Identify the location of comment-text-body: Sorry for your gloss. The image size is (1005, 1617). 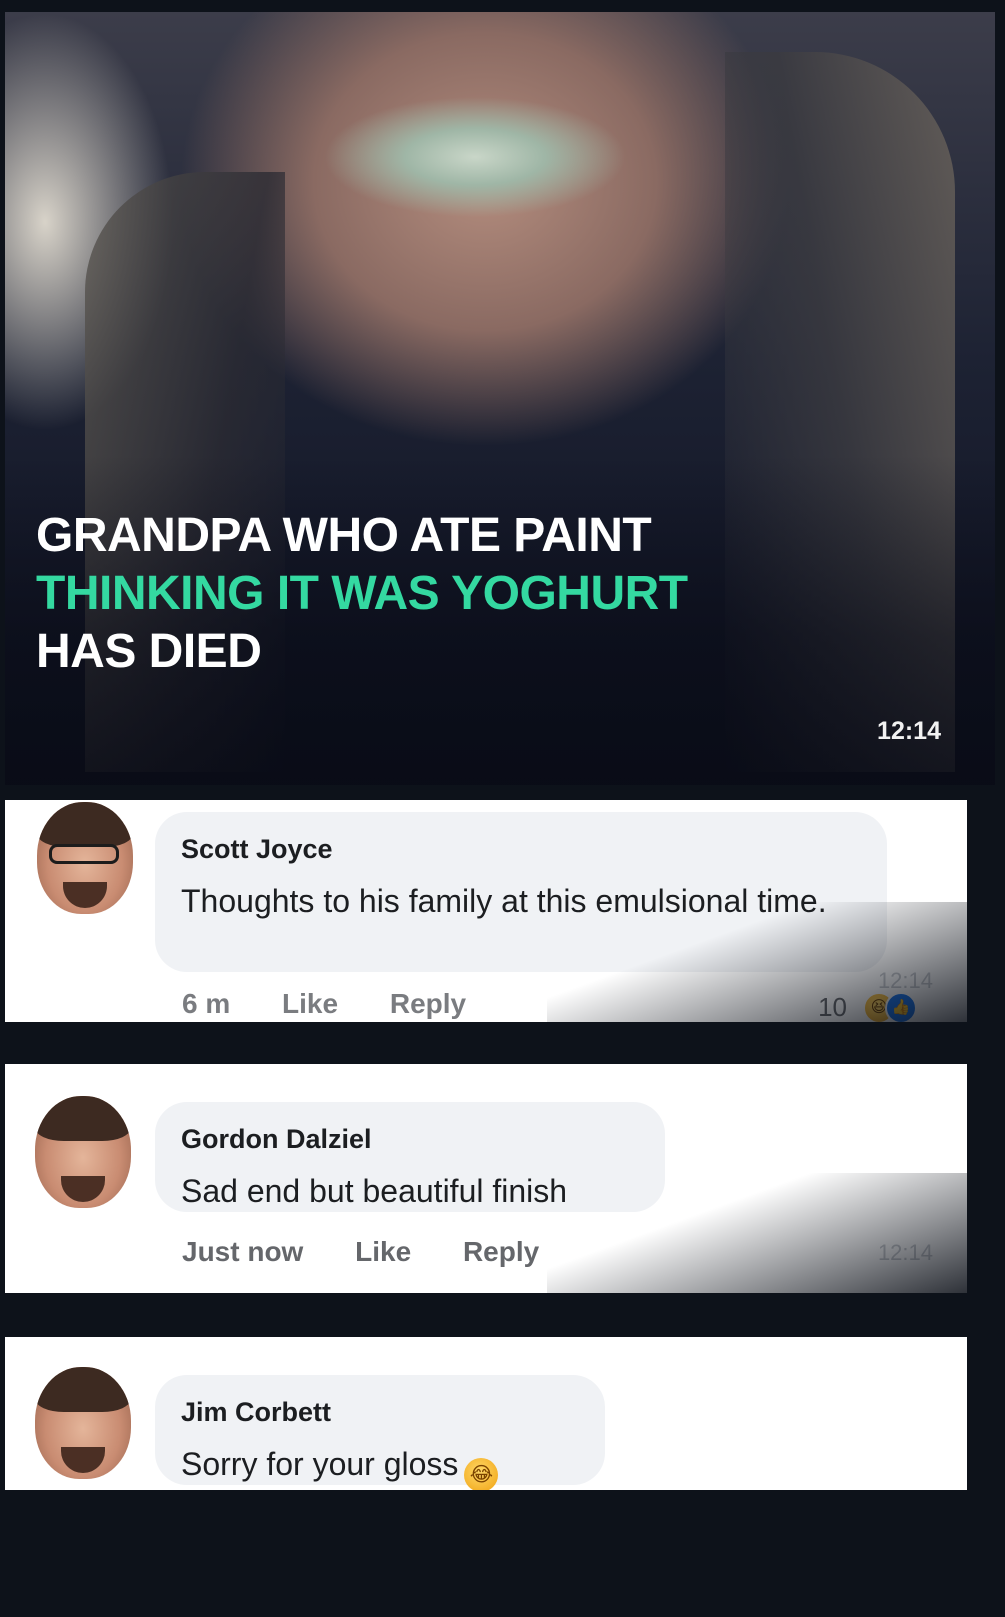
(320, 1464).